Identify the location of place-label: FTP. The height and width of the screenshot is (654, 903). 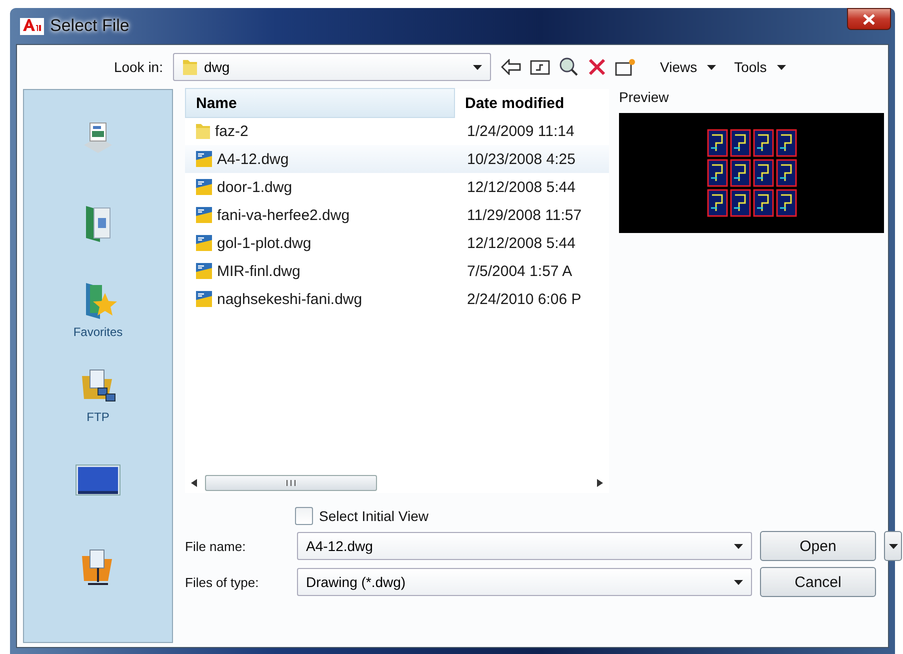
(98, 417).